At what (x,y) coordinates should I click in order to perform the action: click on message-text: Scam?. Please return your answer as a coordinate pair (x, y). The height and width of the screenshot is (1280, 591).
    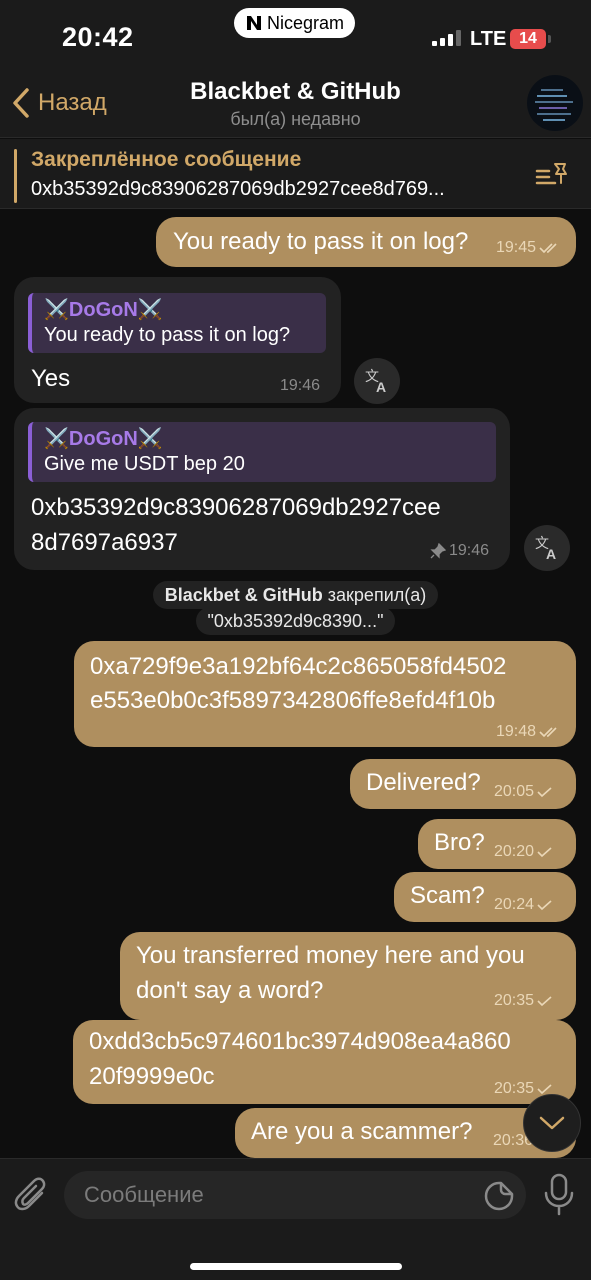
    Looking at the image, I should click on (447, 895).